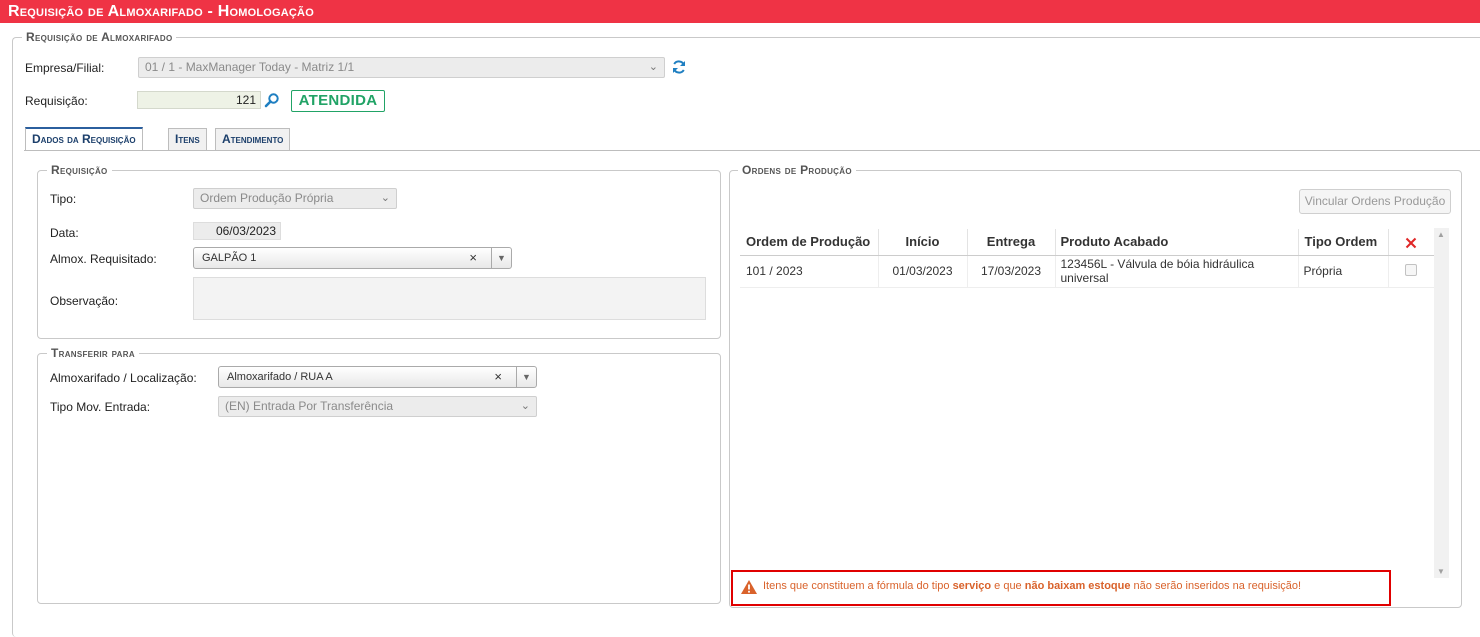  Describe the element at coordinates (84, 301) in the screenshot. I see `observacao-label: Observação:` at that location.